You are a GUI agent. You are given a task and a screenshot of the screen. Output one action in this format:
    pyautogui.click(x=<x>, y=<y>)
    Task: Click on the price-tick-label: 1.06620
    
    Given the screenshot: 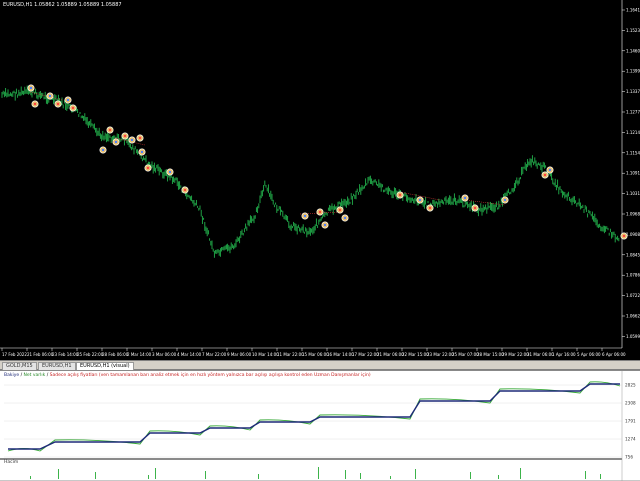 What is the action you would take?
    pyautogui.click(x=633, y=316)
    